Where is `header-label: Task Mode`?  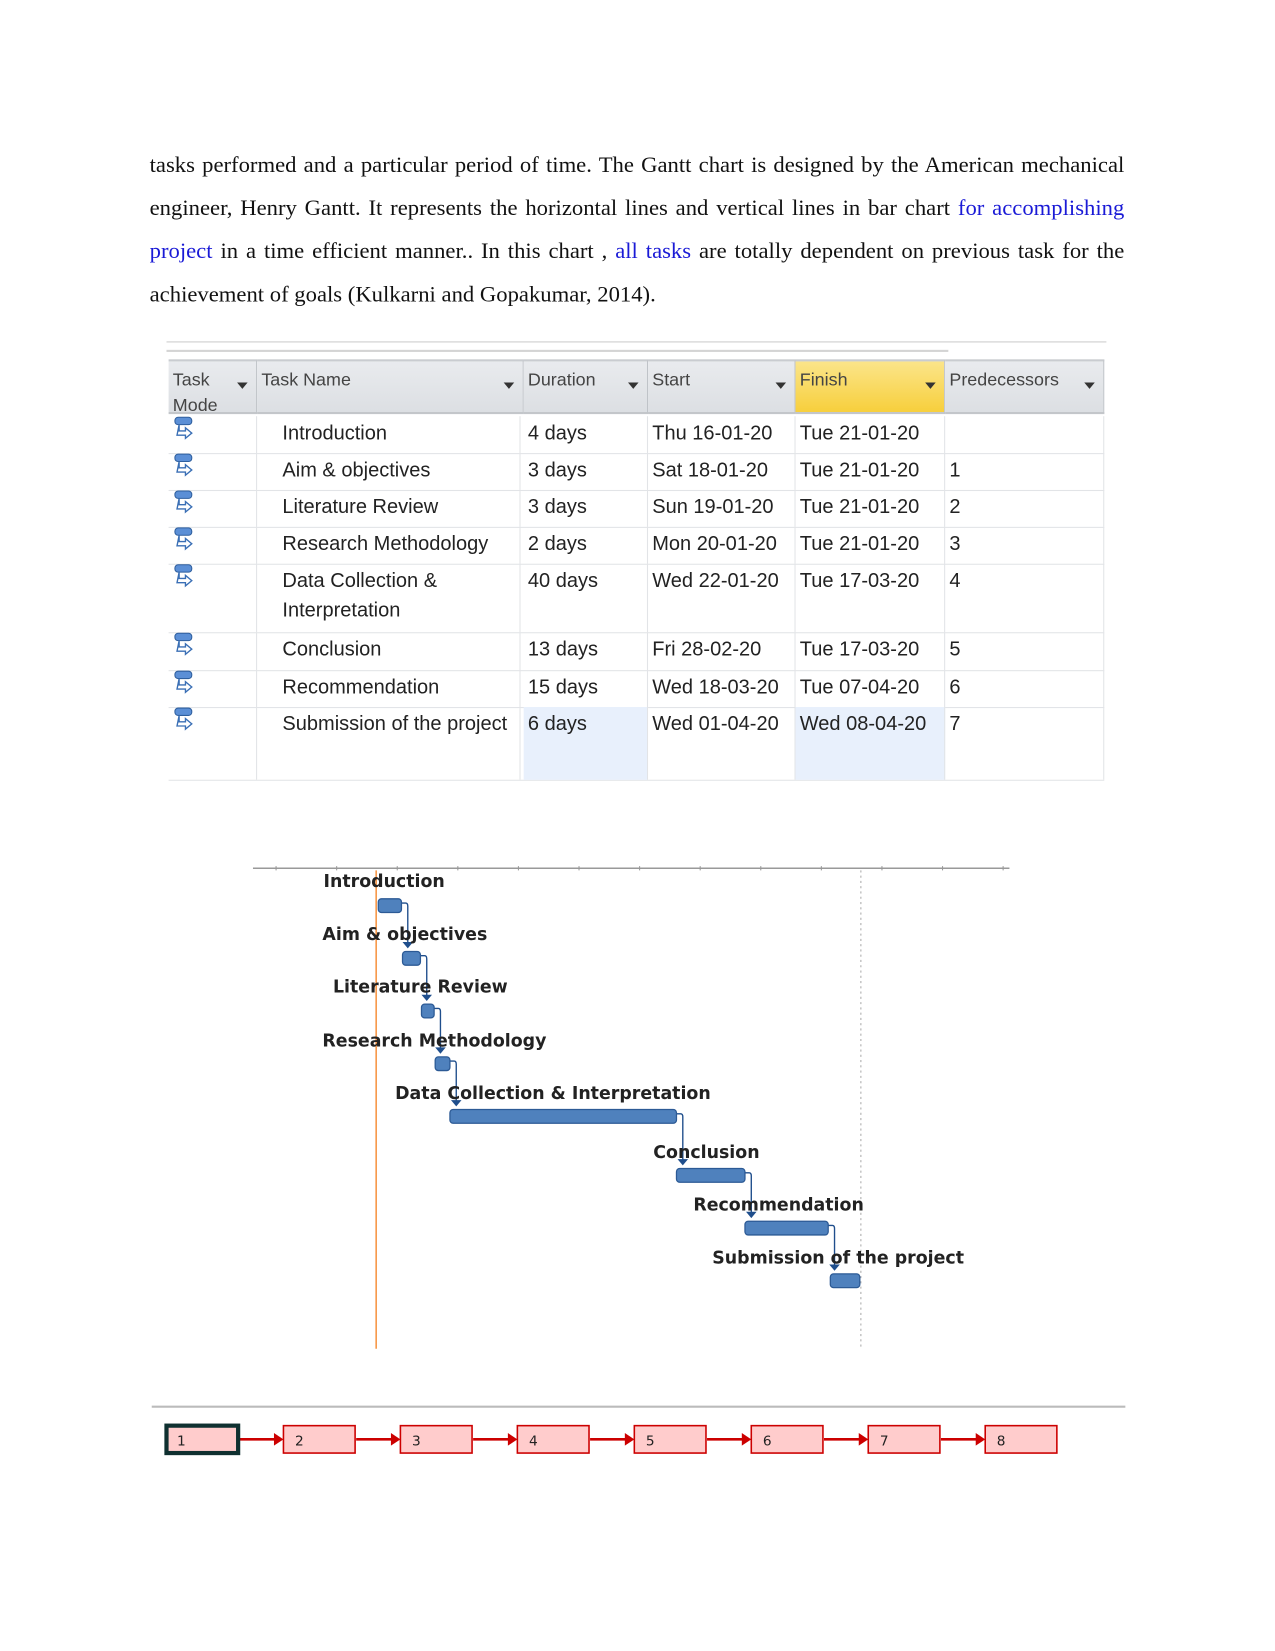
header-label: Task Mode is located at coordinates (195, 392).